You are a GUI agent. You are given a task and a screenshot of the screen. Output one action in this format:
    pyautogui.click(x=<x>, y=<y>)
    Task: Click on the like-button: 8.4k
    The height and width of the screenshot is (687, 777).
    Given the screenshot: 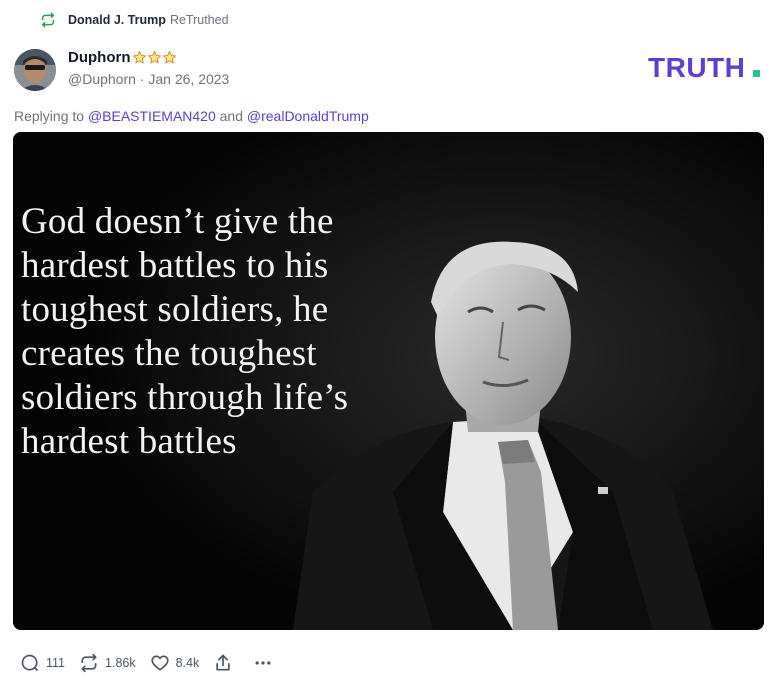 What is the action you would take?
    pyautogui.click(x=175, y=663)
    